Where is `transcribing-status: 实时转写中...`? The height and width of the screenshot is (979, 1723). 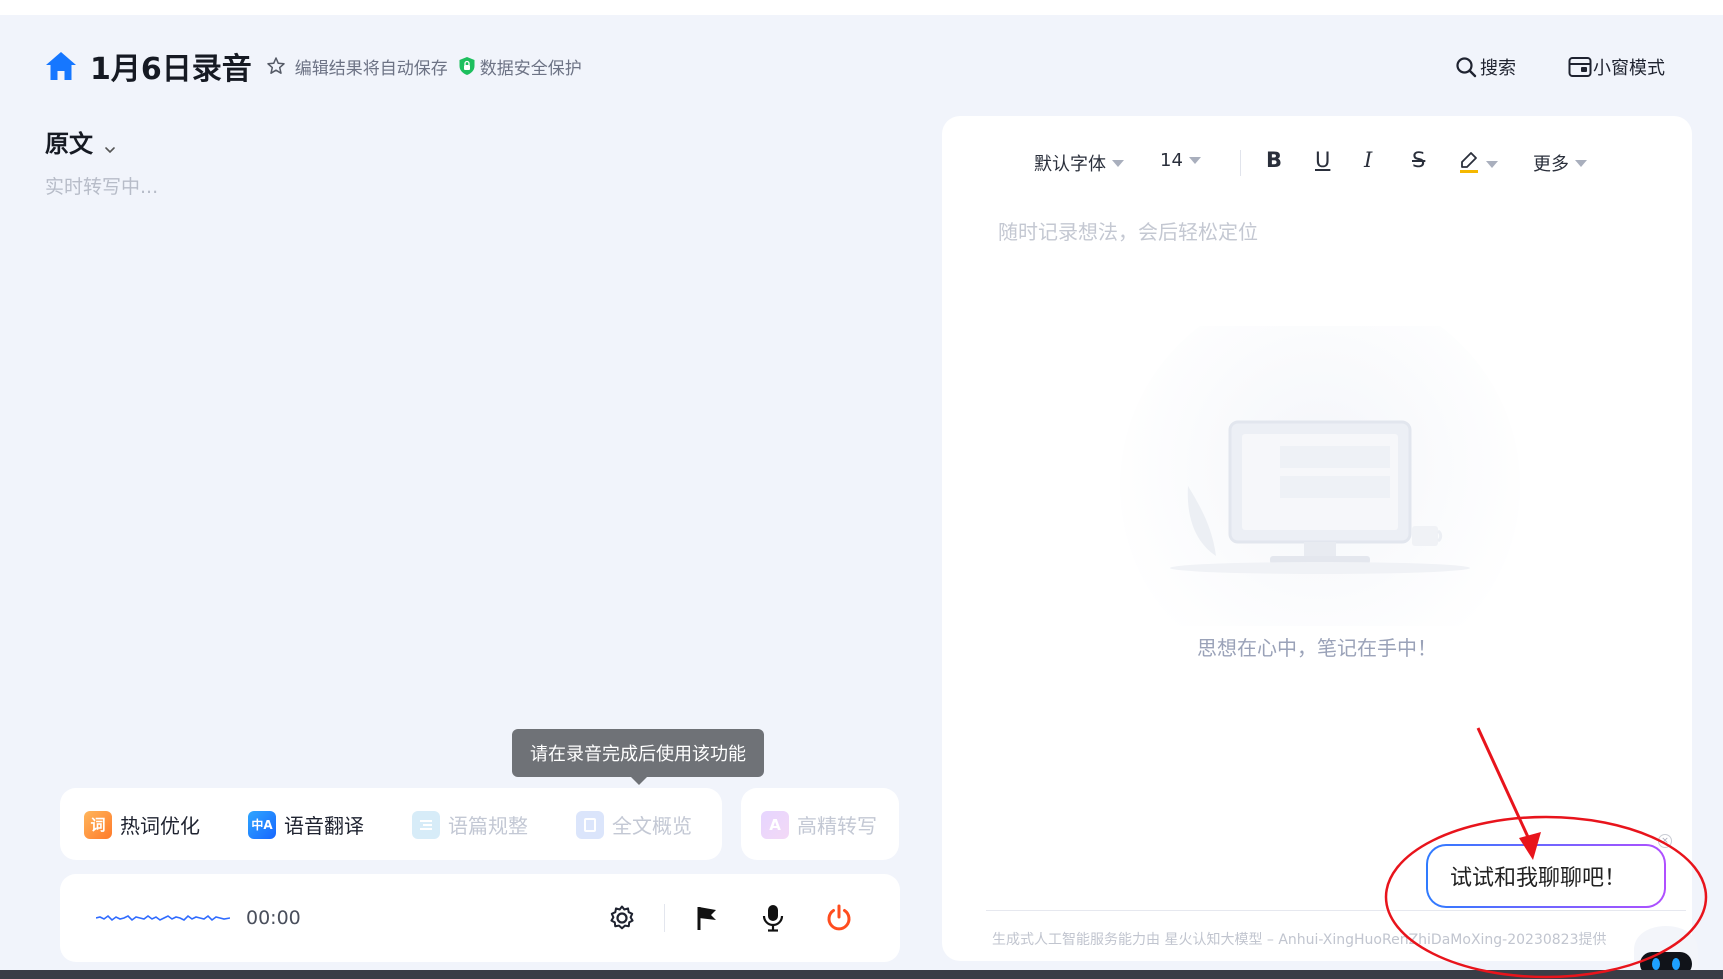 transcribing-status: 实时转写中... is located at coordinates (102, 187).